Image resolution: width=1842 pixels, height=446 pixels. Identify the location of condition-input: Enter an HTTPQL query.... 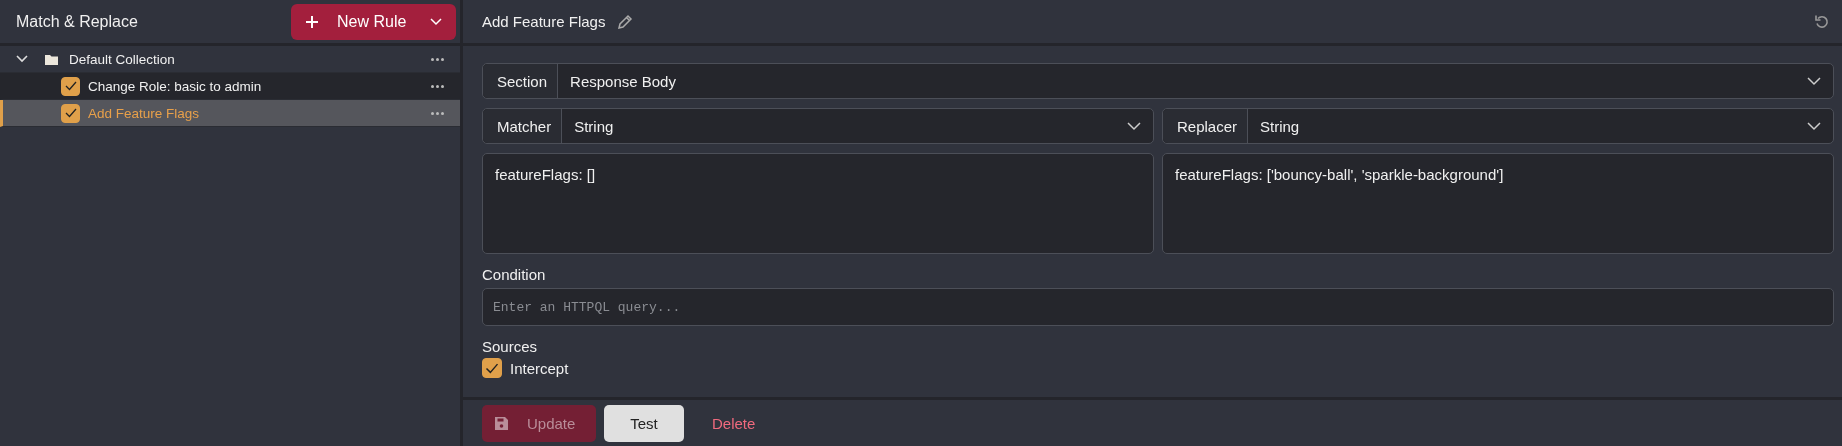
(1158, 307).